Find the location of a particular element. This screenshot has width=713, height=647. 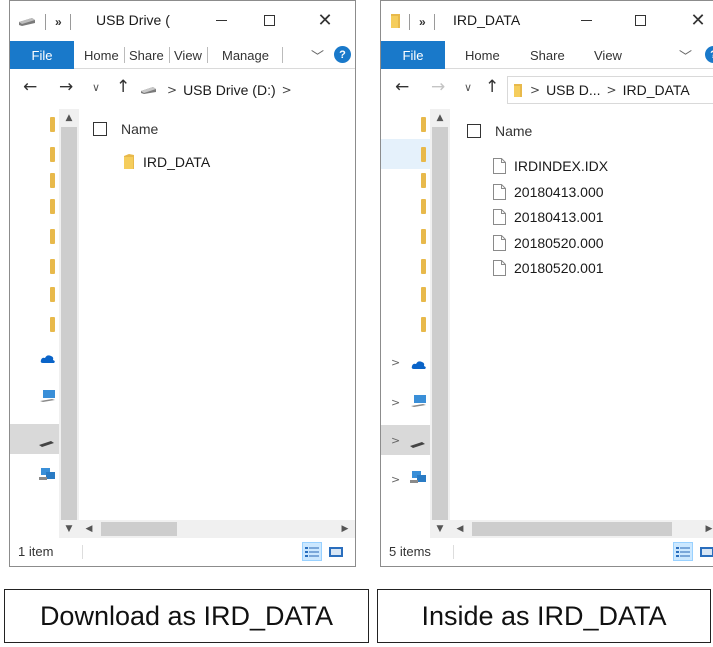

address-bar: > USB Drive (D:) > is located at coordinates (244, 90).